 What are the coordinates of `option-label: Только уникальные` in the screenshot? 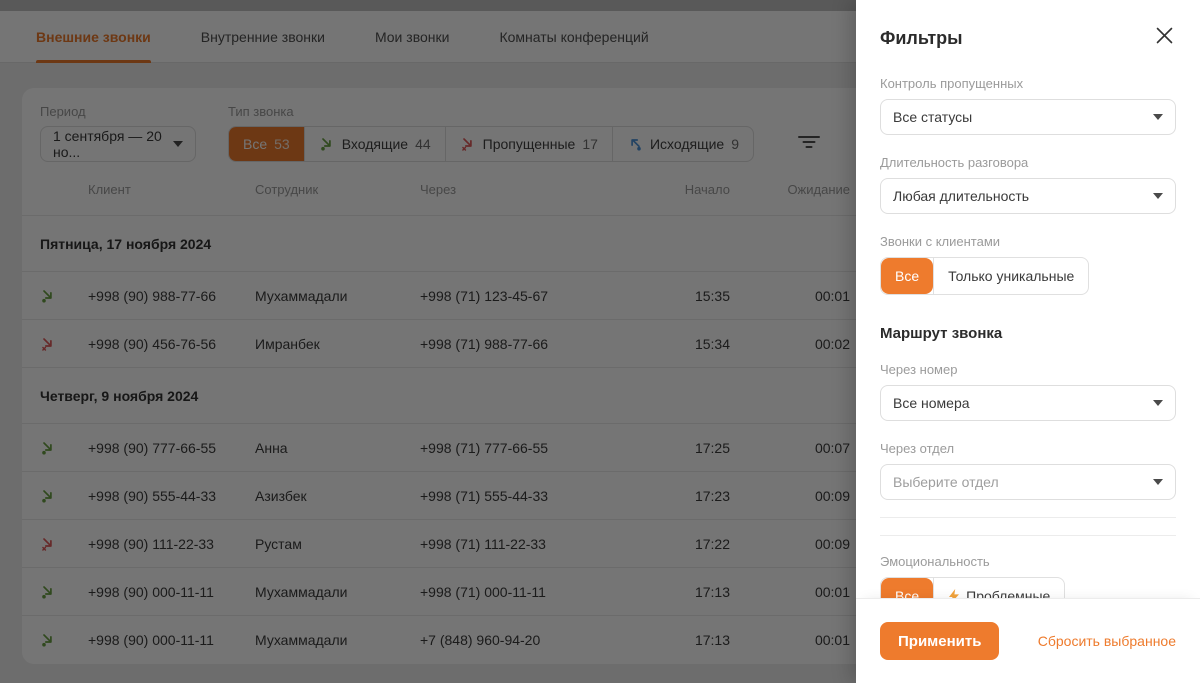 It's located at (1011, 276).